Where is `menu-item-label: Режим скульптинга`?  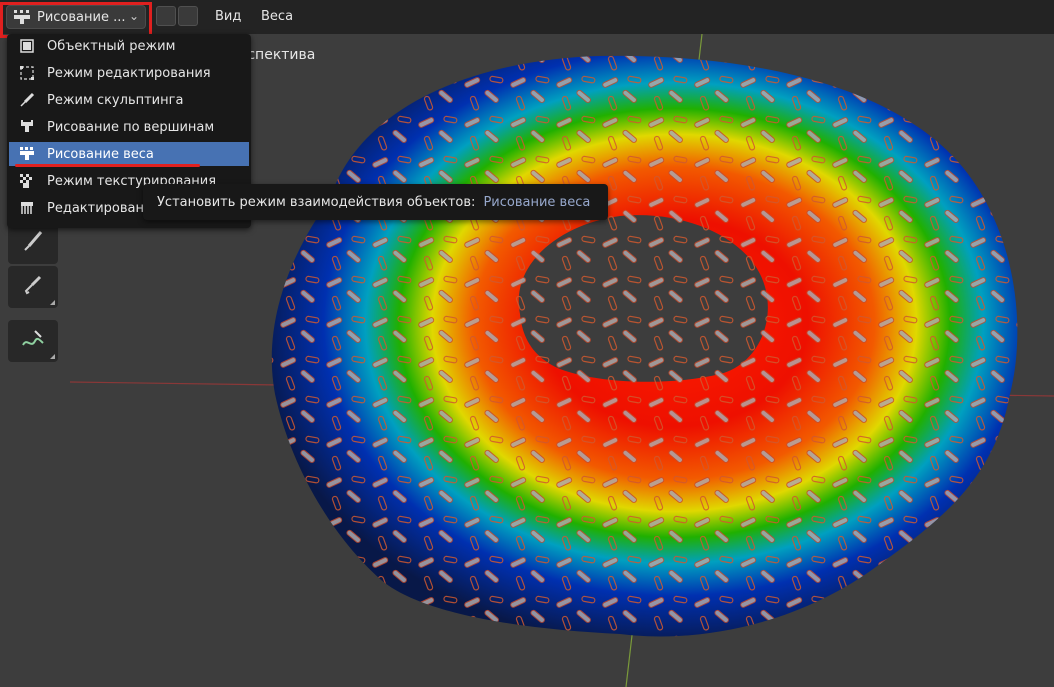 menu-item-label: Режим скульптинга is located at coordinates (115, 100).